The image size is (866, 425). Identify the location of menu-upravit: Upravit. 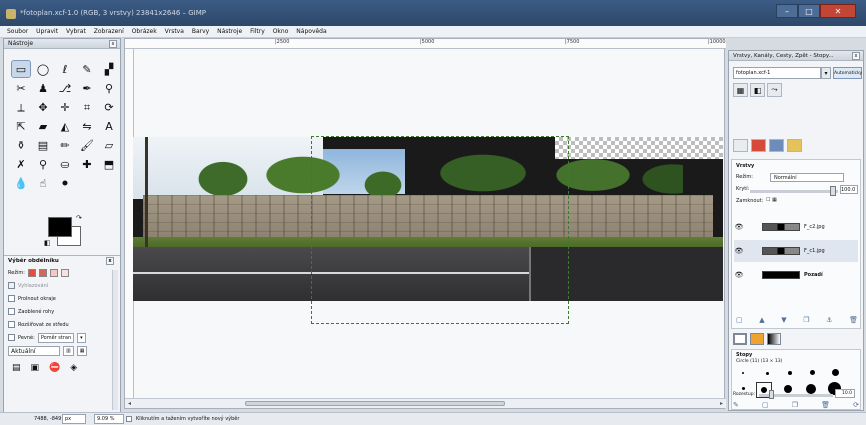
(47, 32).